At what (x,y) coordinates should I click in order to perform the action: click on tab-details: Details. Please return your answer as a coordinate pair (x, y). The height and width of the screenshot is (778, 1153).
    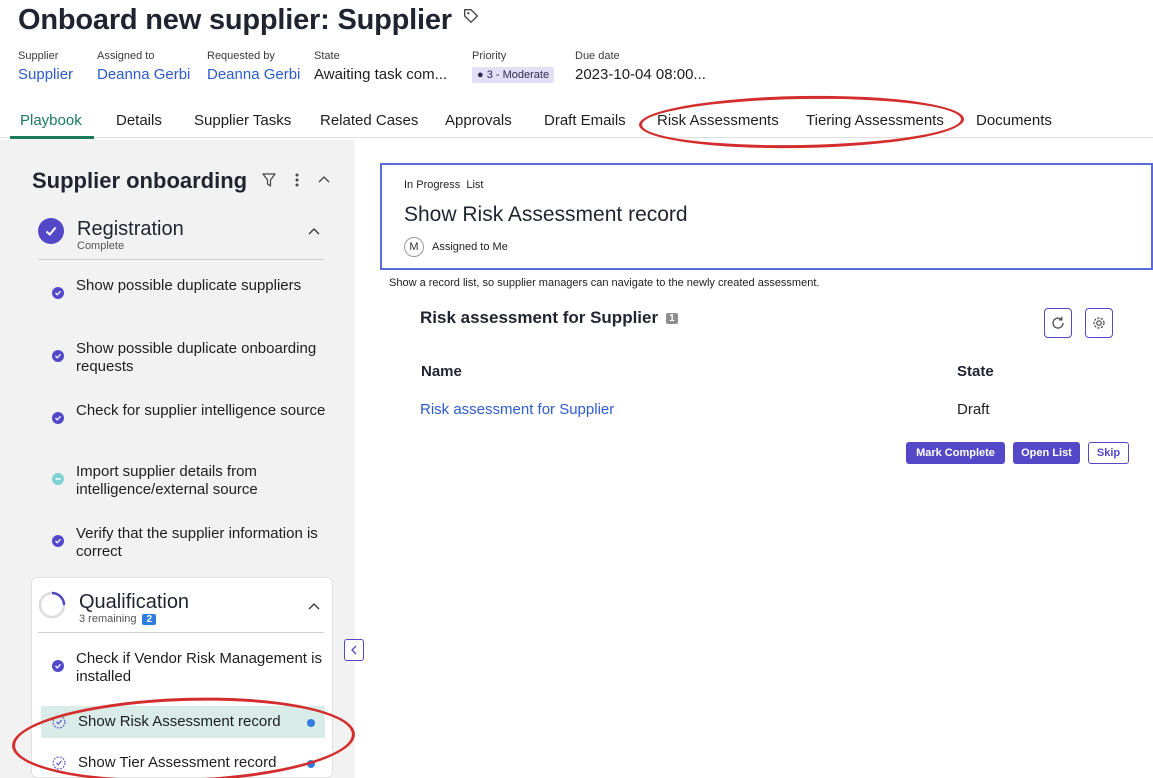
    Looking at the image, I should click on (139, 120).